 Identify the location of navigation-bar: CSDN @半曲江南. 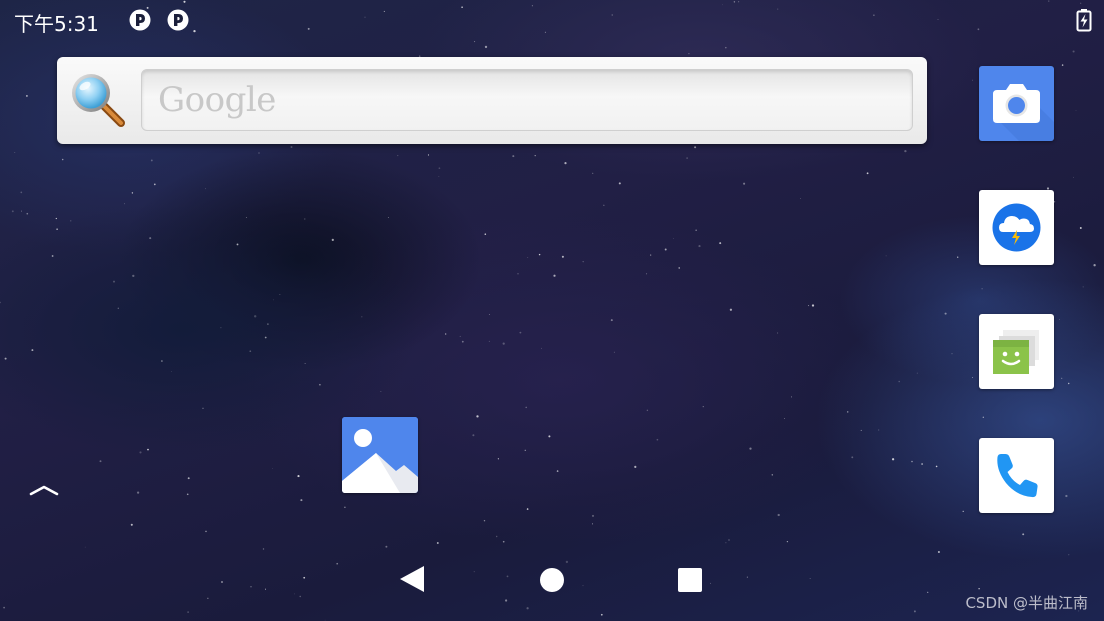
(552, 580).